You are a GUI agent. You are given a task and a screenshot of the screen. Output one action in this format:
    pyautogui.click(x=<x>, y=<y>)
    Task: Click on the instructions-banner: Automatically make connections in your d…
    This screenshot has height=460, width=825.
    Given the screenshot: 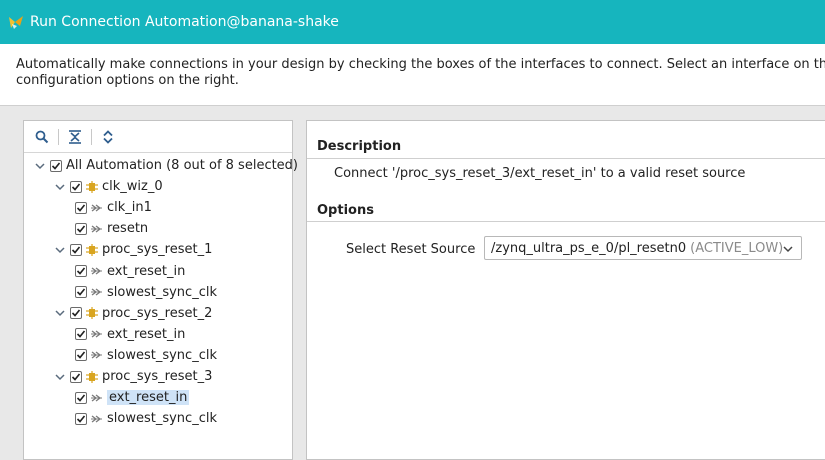 What is the action you would take?
    pyautogui.click(x=412, y=75)
    